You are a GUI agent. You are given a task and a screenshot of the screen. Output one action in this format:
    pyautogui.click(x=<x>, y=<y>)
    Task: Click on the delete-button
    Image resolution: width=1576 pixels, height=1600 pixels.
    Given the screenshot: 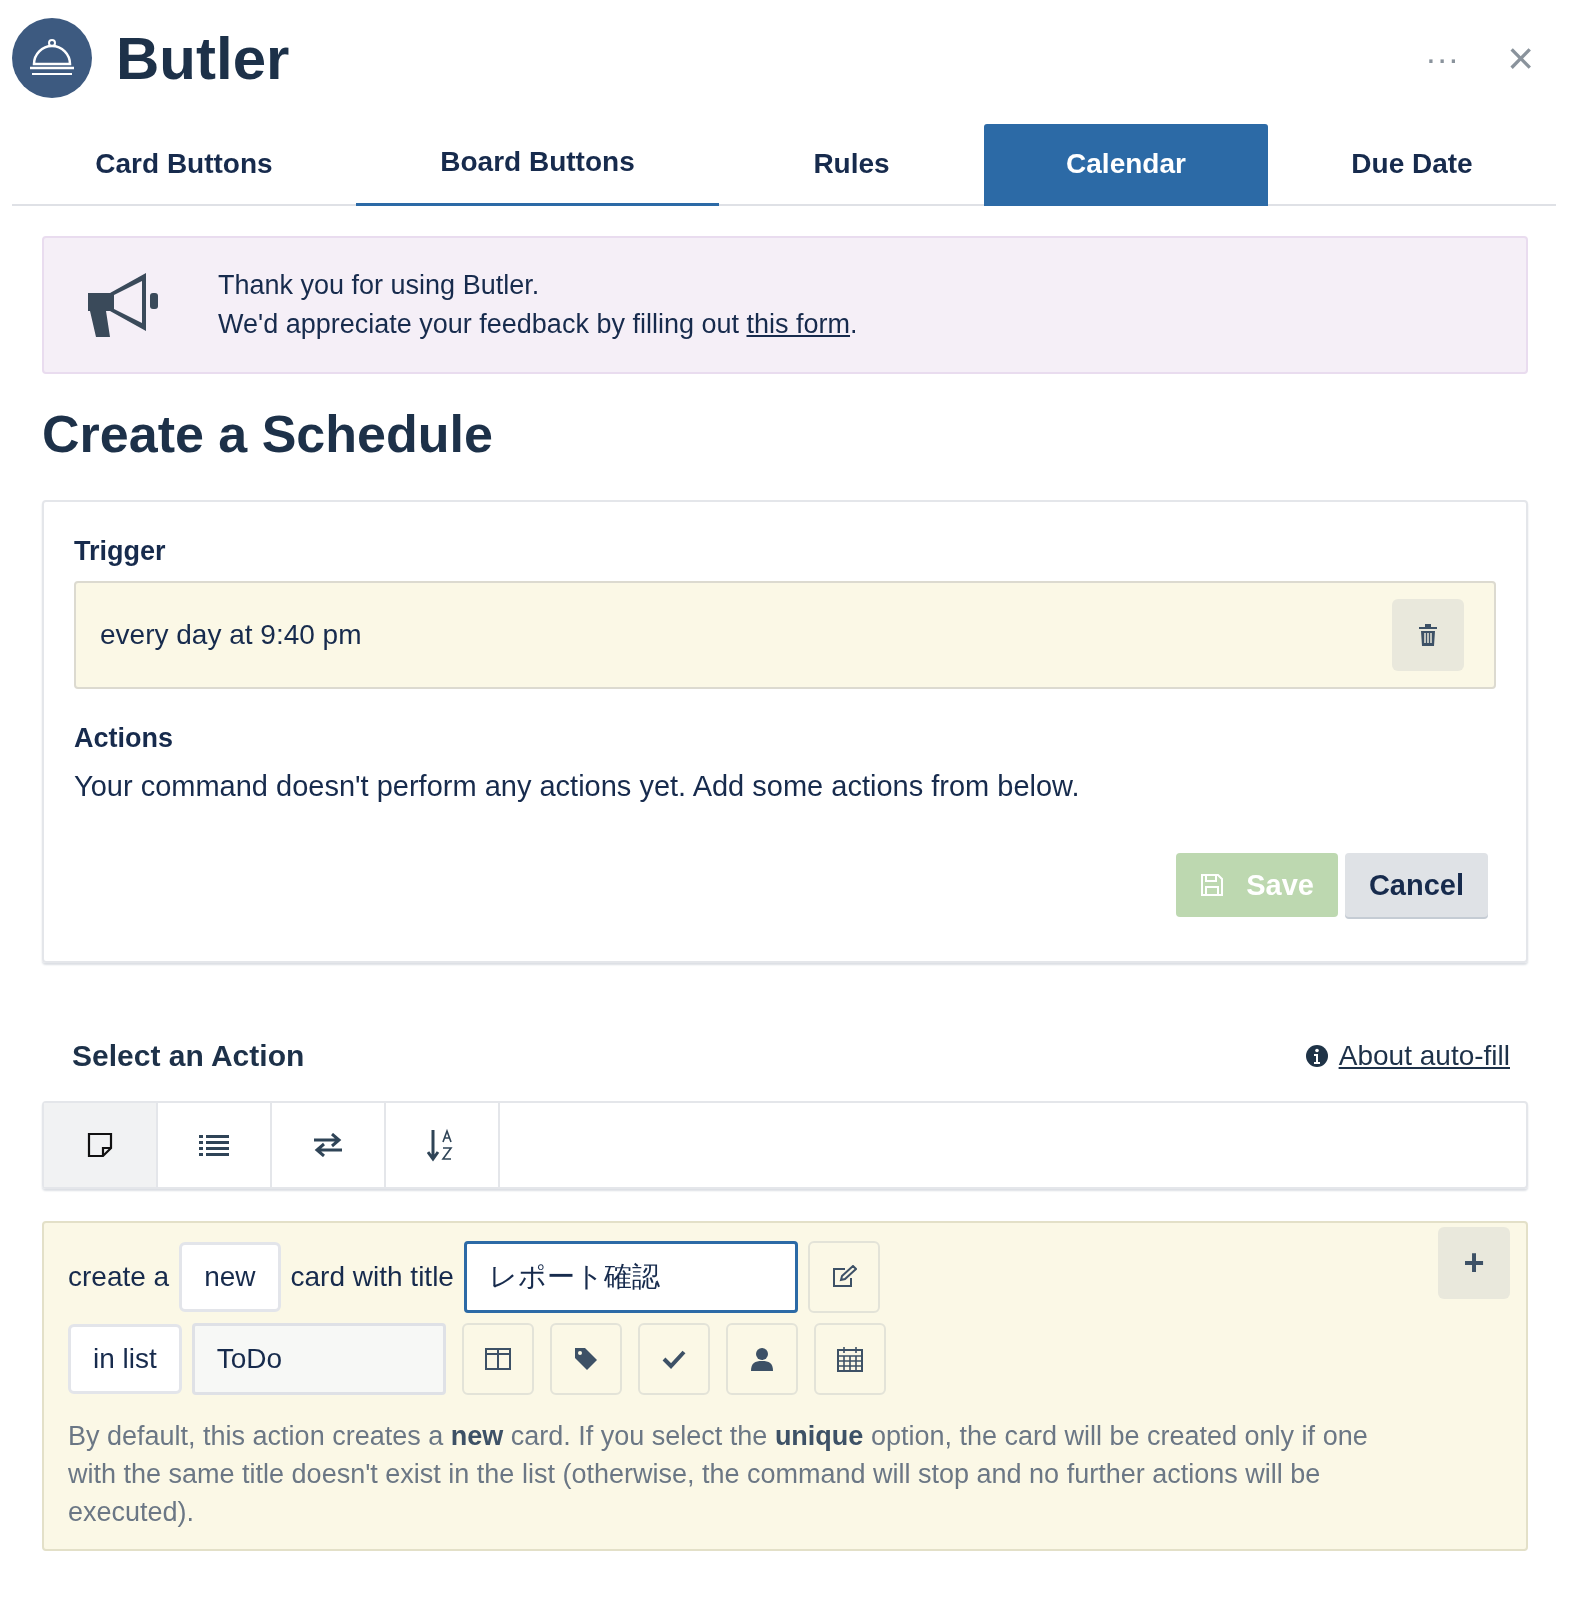 What is the action you would take?
    pyautogui.click(x=1428, y=635)
    